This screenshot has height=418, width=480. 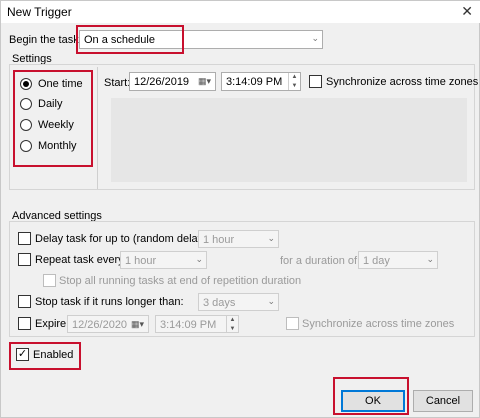 I want to click on sync-time-zones-checkbox, so click(x=315, y=81).